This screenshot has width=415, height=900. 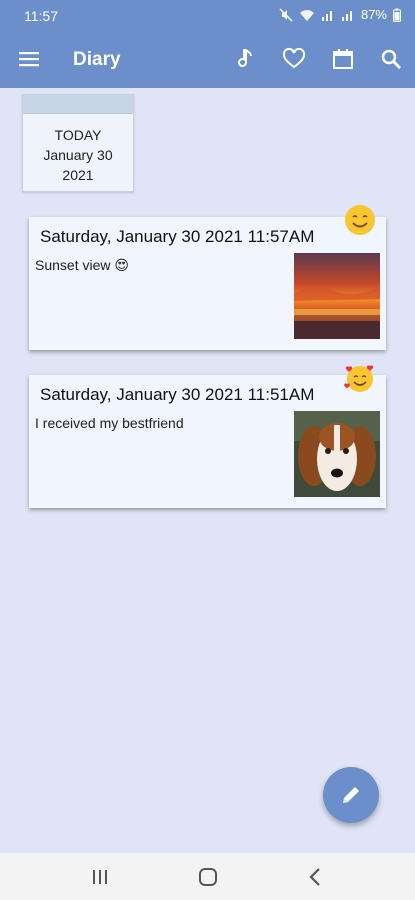 What do you see at coordinates (207, 16) in the screenshot?
I see `status-bar: 11:57 87%` at bounding box center [207, 16].